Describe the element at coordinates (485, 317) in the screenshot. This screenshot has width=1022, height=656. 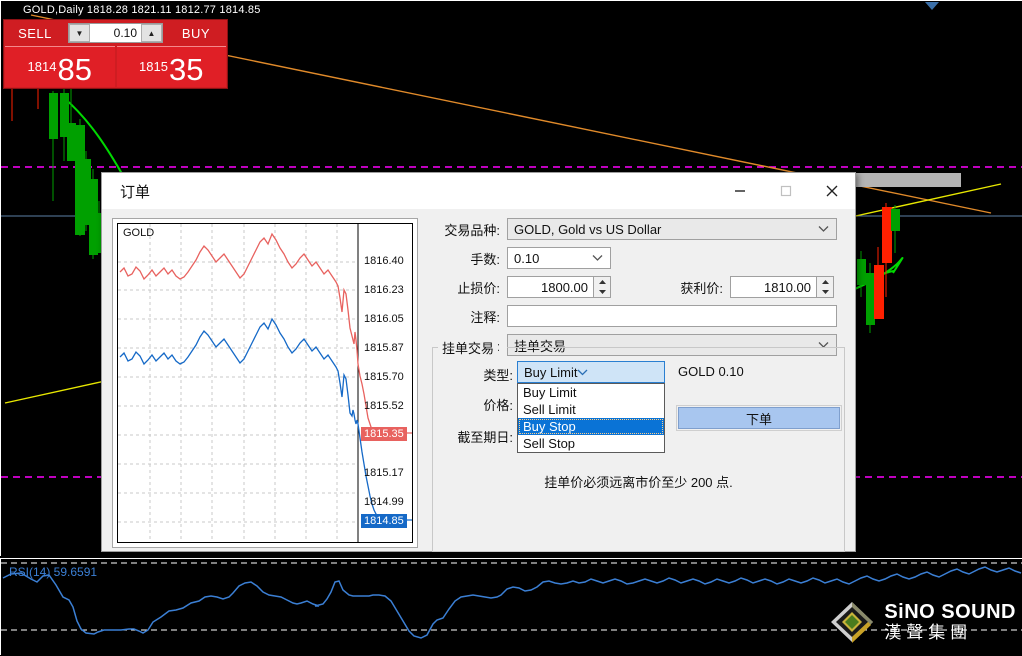
I see `comment-label: 注释:` at that location.